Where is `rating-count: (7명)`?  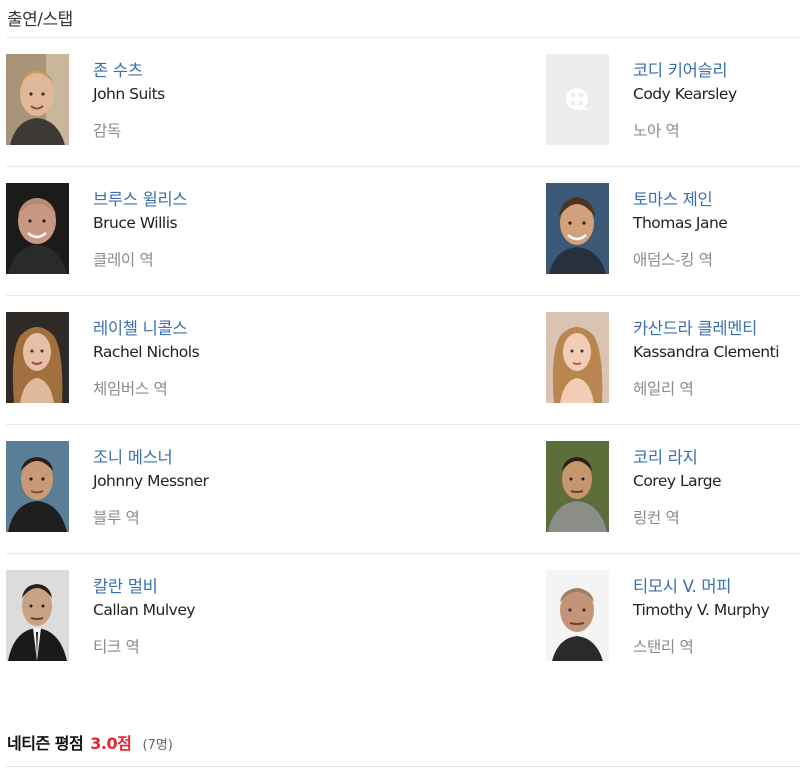
rating-count: (7명) is located at coordinates (157, 745).